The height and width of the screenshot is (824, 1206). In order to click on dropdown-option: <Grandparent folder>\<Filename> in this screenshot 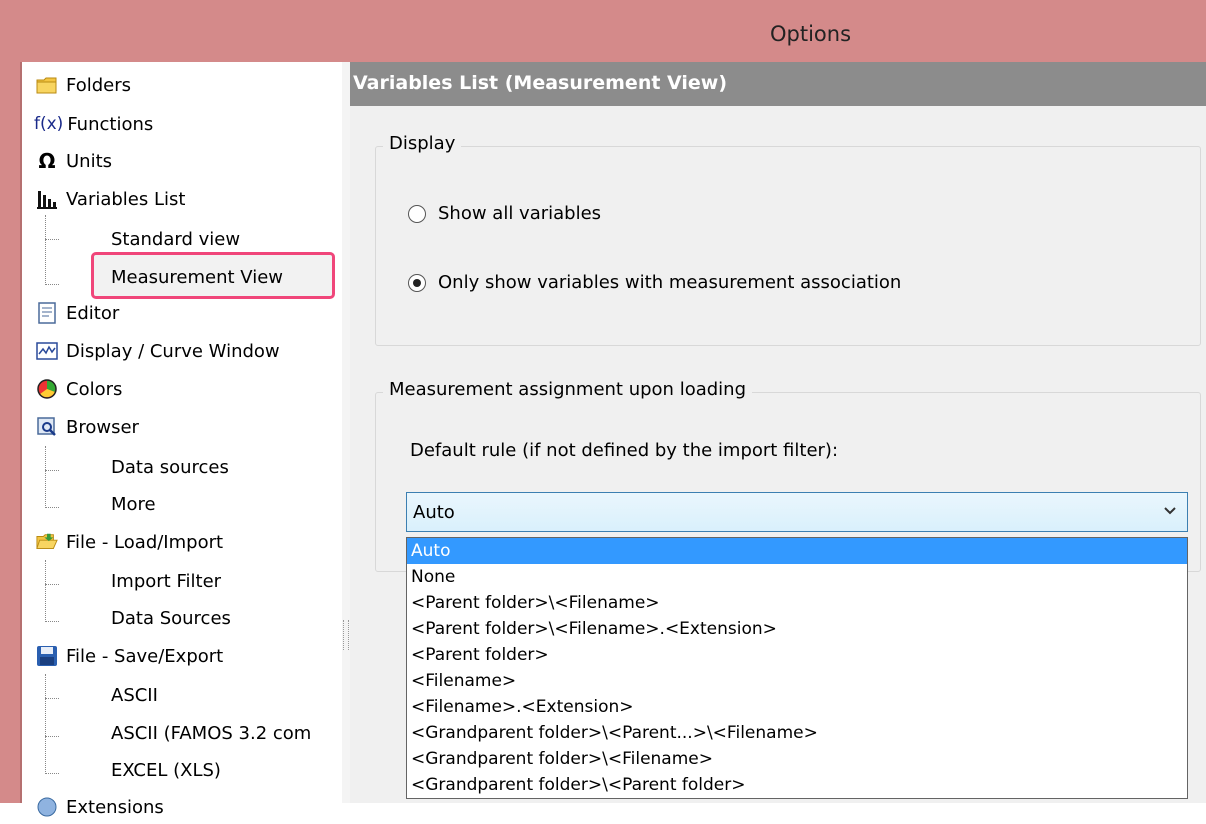, I will do `click(797, 759)`.